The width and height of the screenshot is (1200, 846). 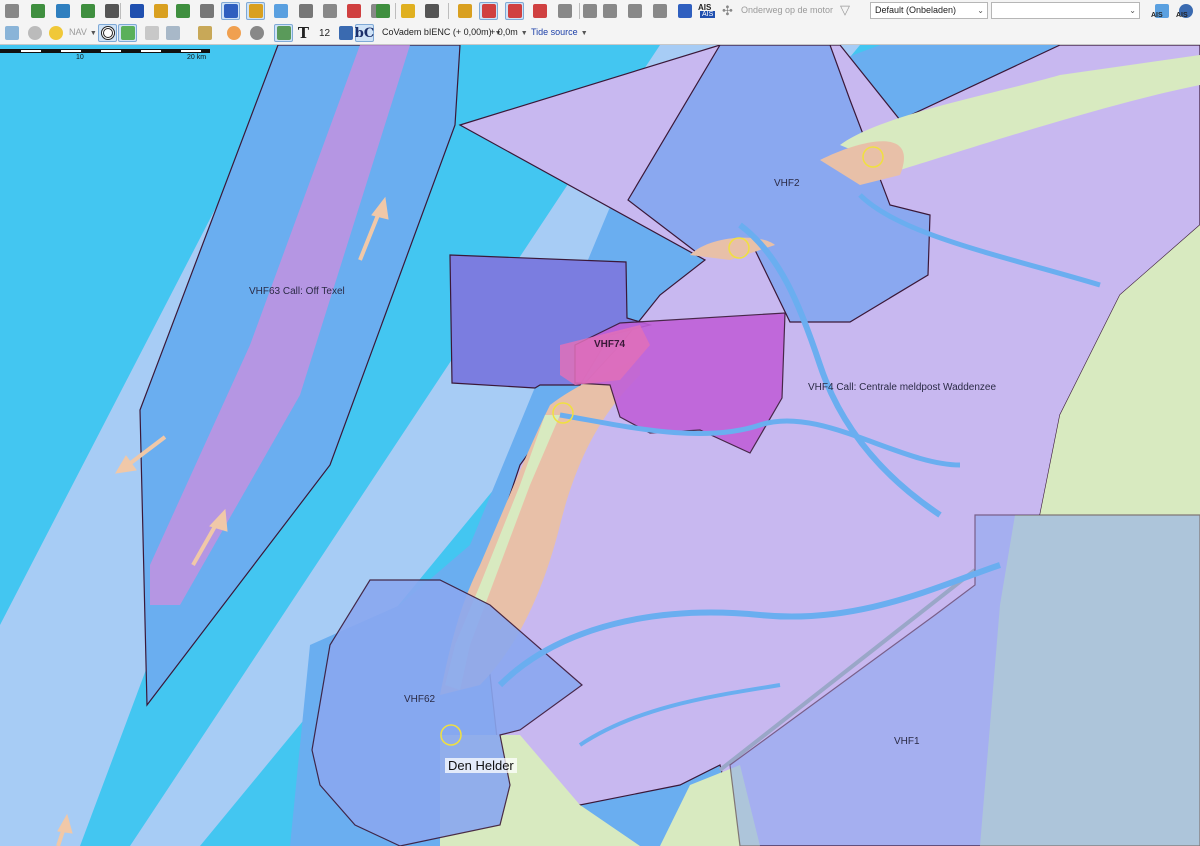 I want to click on scale-bar: 10 20 km, so click(x=106, y=58).